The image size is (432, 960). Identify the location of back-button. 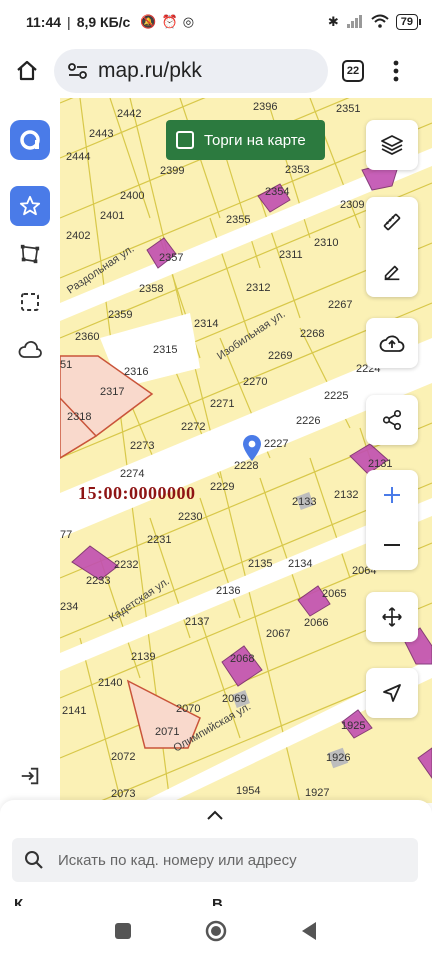
(309, 933).